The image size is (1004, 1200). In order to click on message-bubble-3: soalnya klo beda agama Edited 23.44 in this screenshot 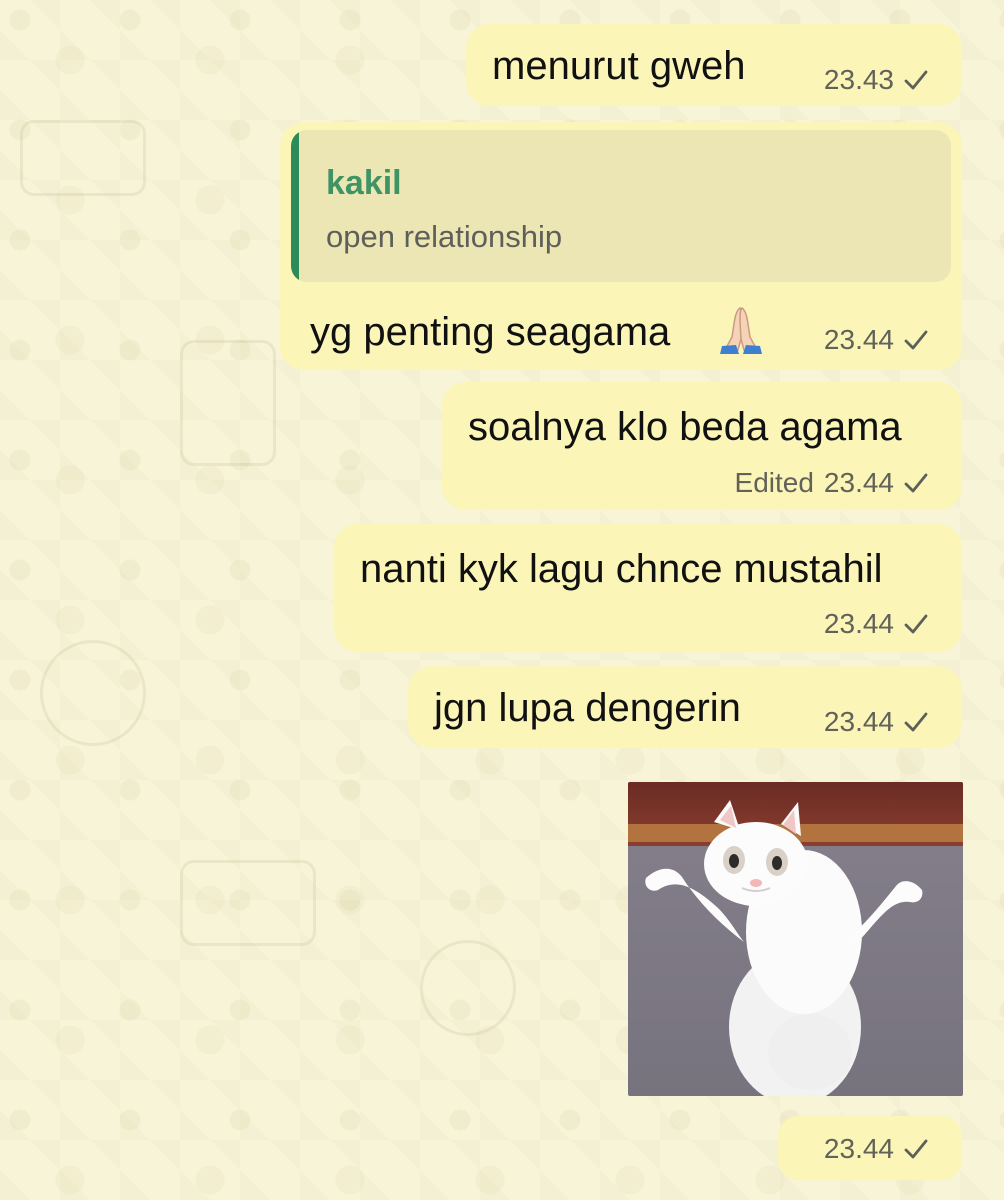, I will do `click(702, 446)`.